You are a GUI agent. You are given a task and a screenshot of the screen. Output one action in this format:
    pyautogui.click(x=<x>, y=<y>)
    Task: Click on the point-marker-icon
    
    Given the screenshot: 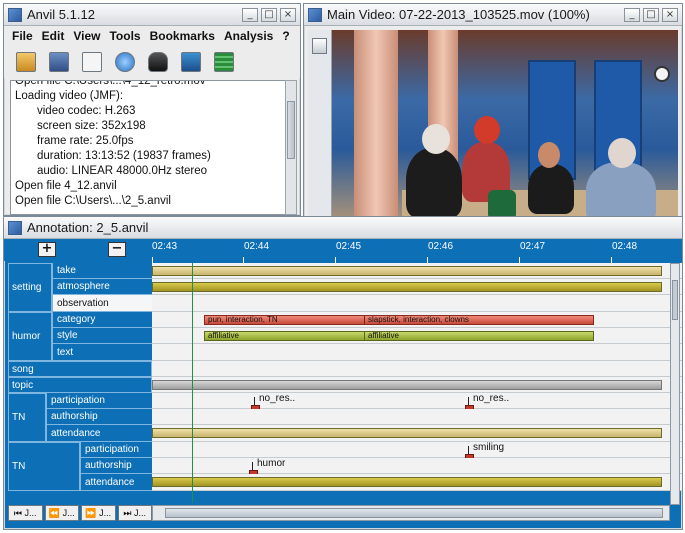 What is the action you would take?
    pyautogui.click(x=469, y=454)
    